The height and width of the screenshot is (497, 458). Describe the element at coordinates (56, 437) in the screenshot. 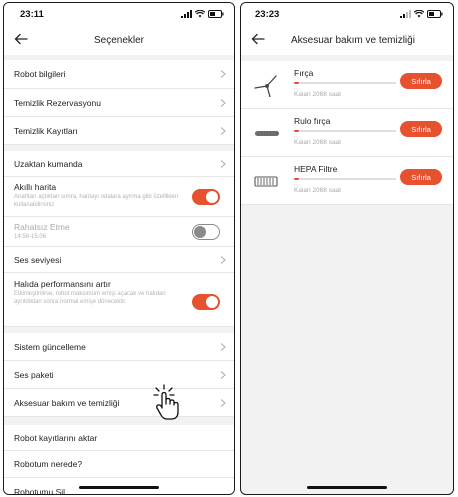

I see `row-label: Robot kayıtlarını aktar` at that location.